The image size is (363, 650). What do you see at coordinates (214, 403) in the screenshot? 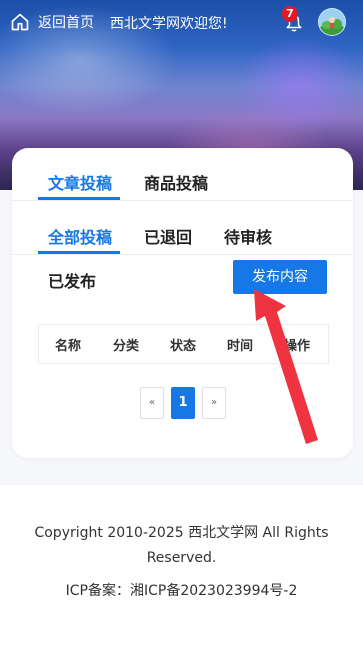
I see `pagination-next: »` at bounding box center [214, 403].